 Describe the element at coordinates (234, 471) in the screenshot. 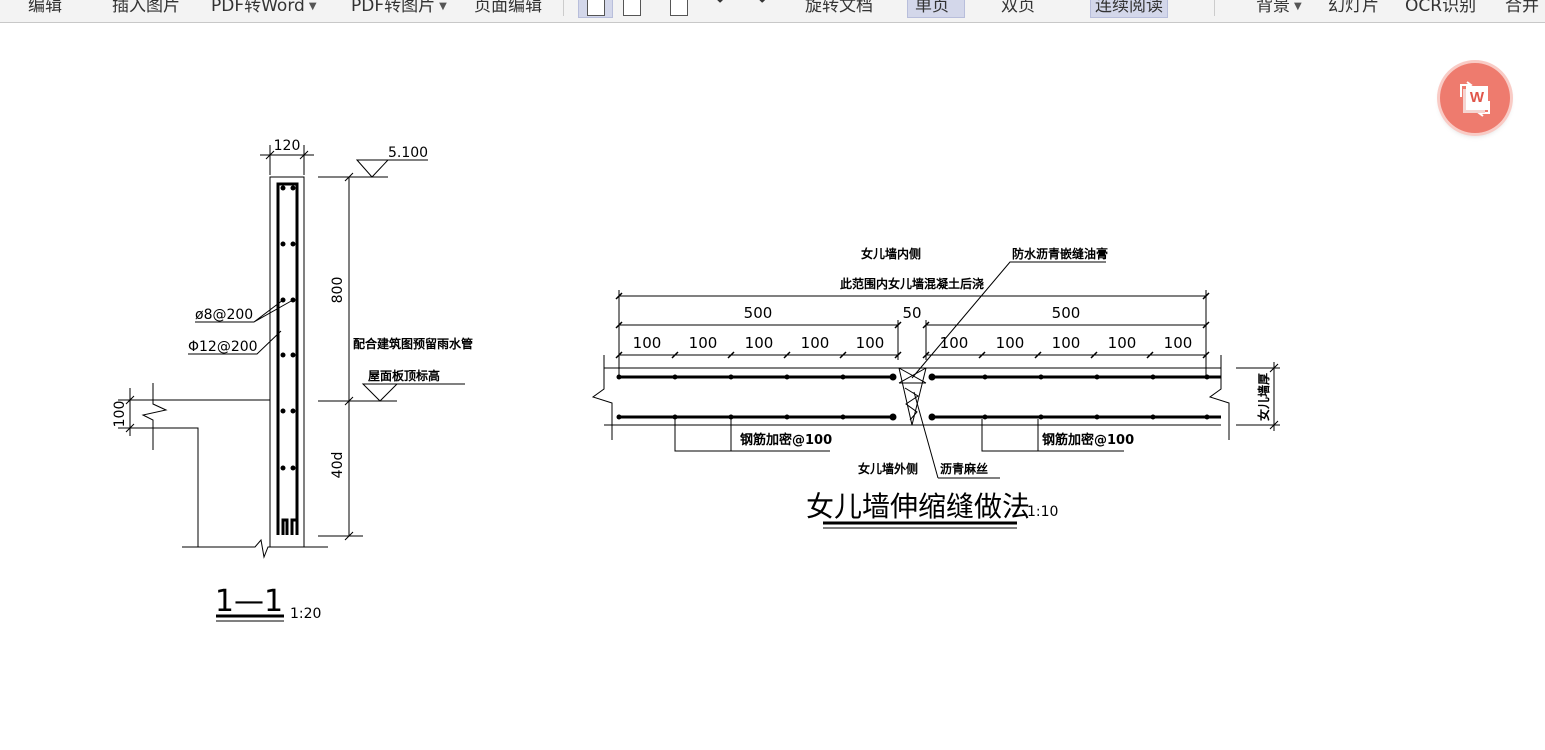

I see `slab-outline` at that location.